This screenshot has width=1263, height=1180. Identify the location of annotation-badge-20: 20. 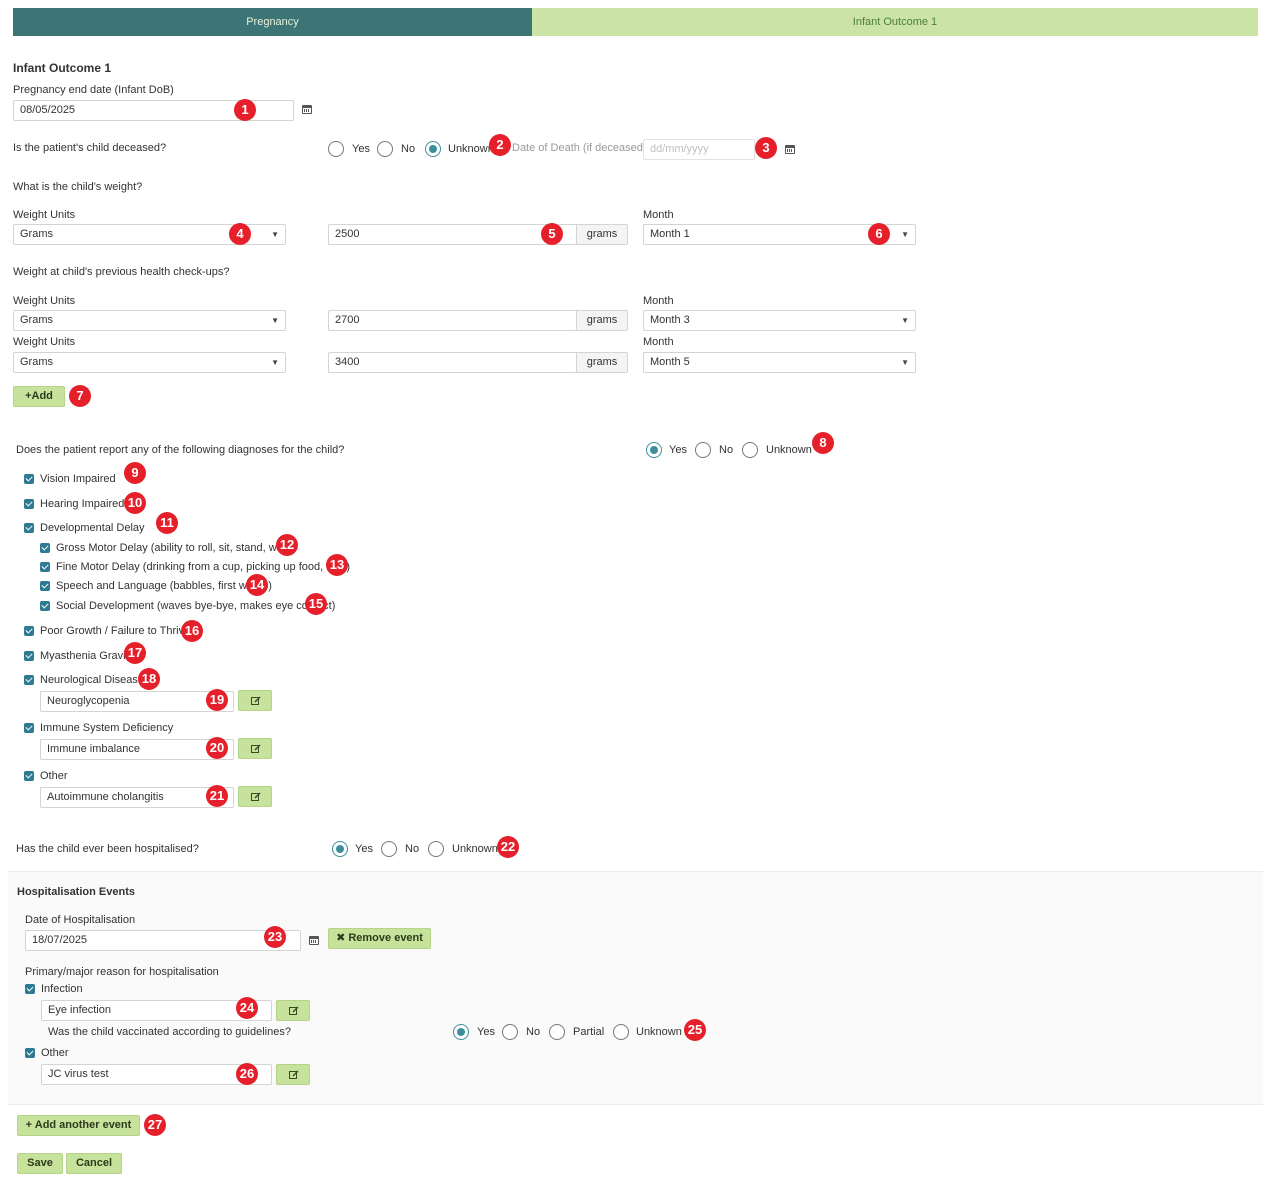
(217, 748).